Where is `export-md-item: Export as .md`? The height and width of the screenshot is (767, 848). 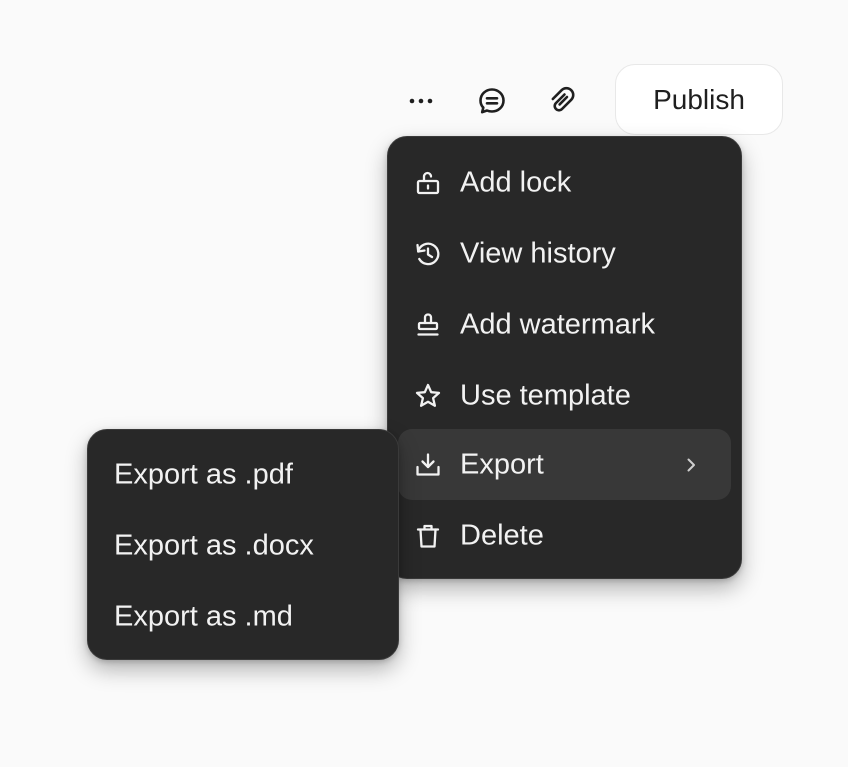
export-md-item: Export as .md is located at coordinates (243, 616).